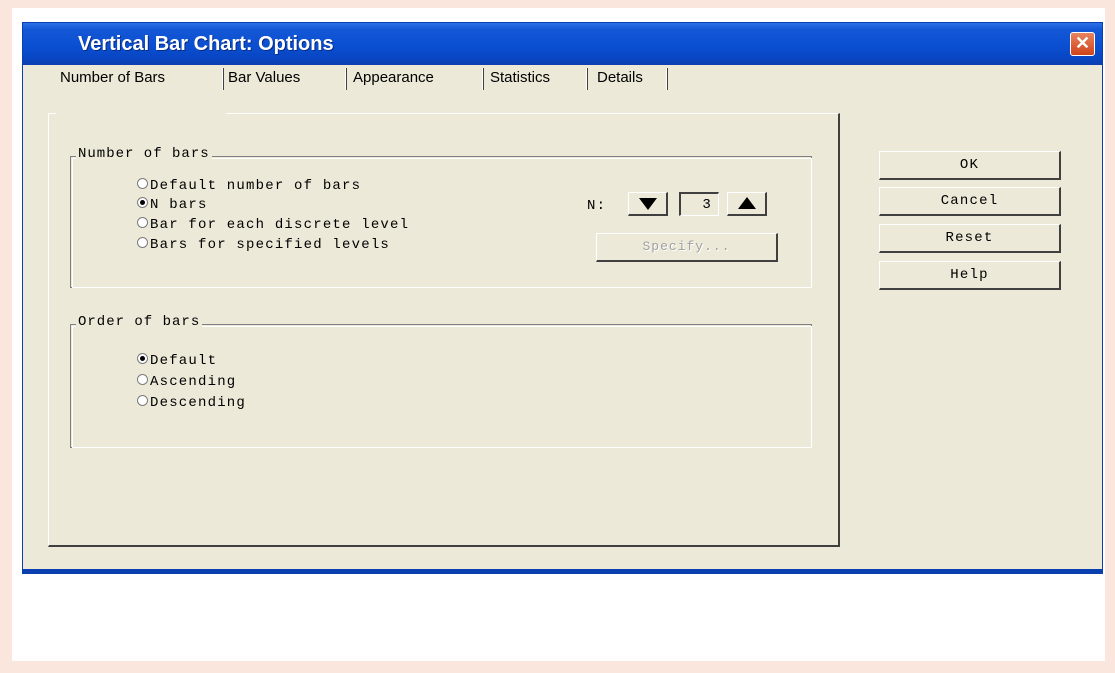 This screenshot has width=1115, height=673. I want to click on tab-label: Number of Bars, so click(113, 77).